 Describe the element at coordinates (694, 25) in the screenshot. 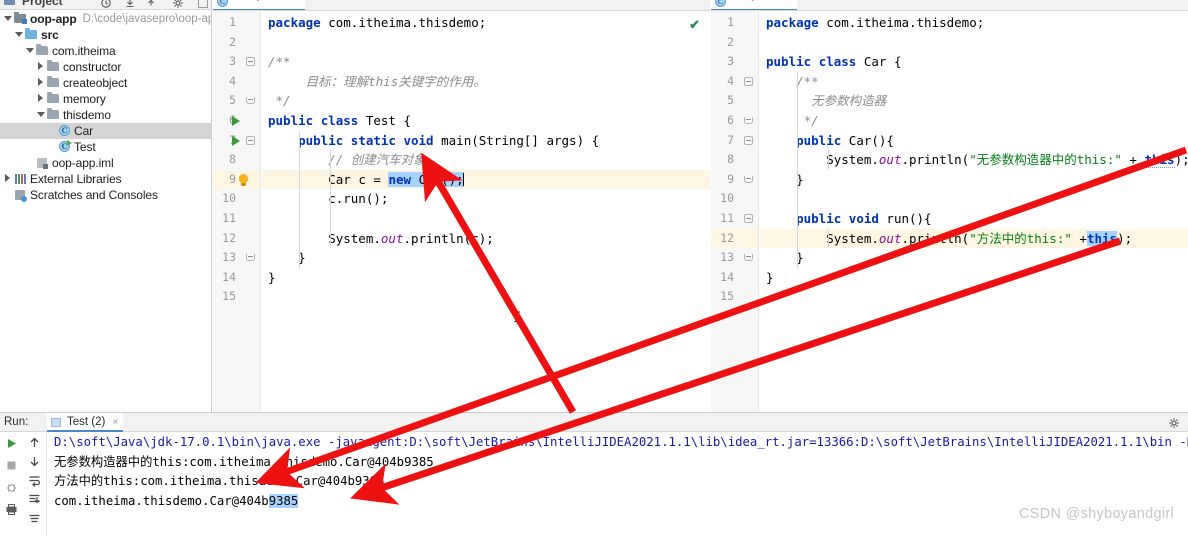

I see `inspection-ok-icon: ✔` at that location.